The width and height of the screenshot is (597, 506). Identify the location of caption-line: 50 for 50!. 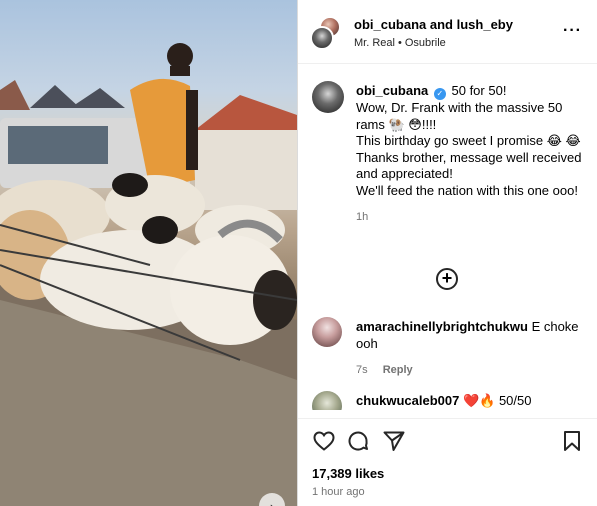
(479, 90).